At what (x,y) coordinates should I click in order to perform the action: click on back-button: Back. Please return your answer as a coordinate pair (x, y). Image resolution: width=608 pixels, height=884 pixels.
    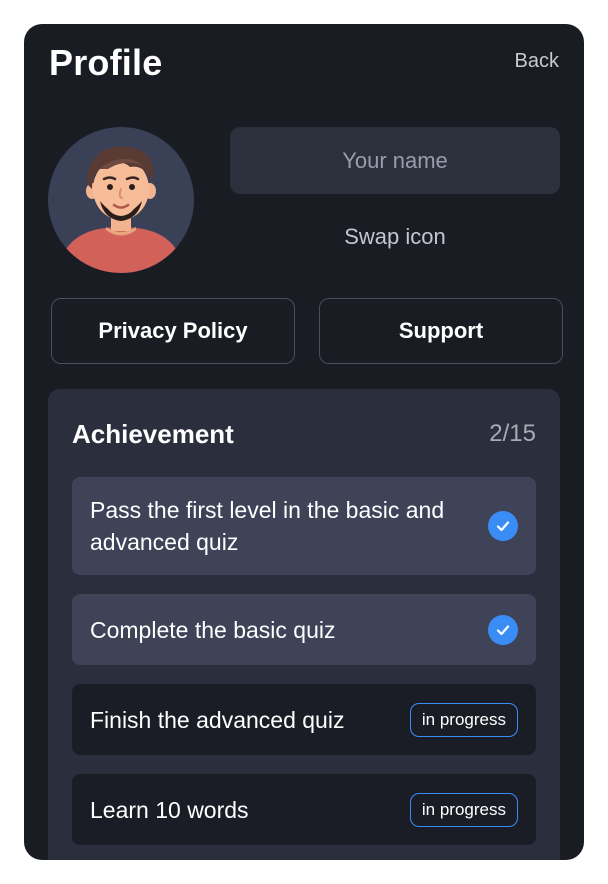
    Looking at the image, I should click on (537, 61).